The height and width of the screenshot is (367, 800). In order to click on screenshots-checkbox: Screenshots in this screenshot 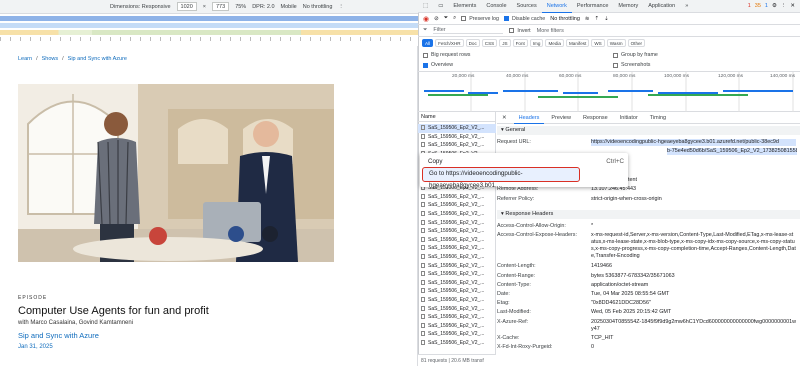, I will do `click(631, 65)`.